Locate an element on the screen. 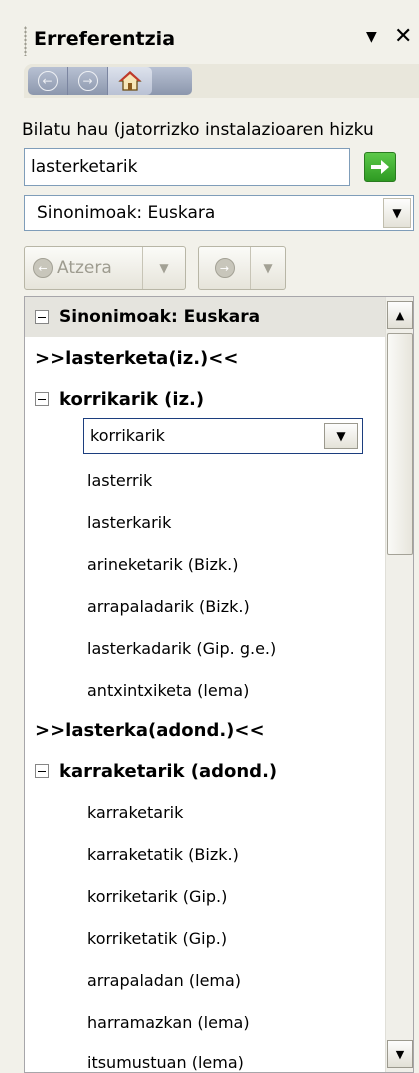  result-headword: >>lasterketa(iz.)<< is located at coordinates (136, 358).